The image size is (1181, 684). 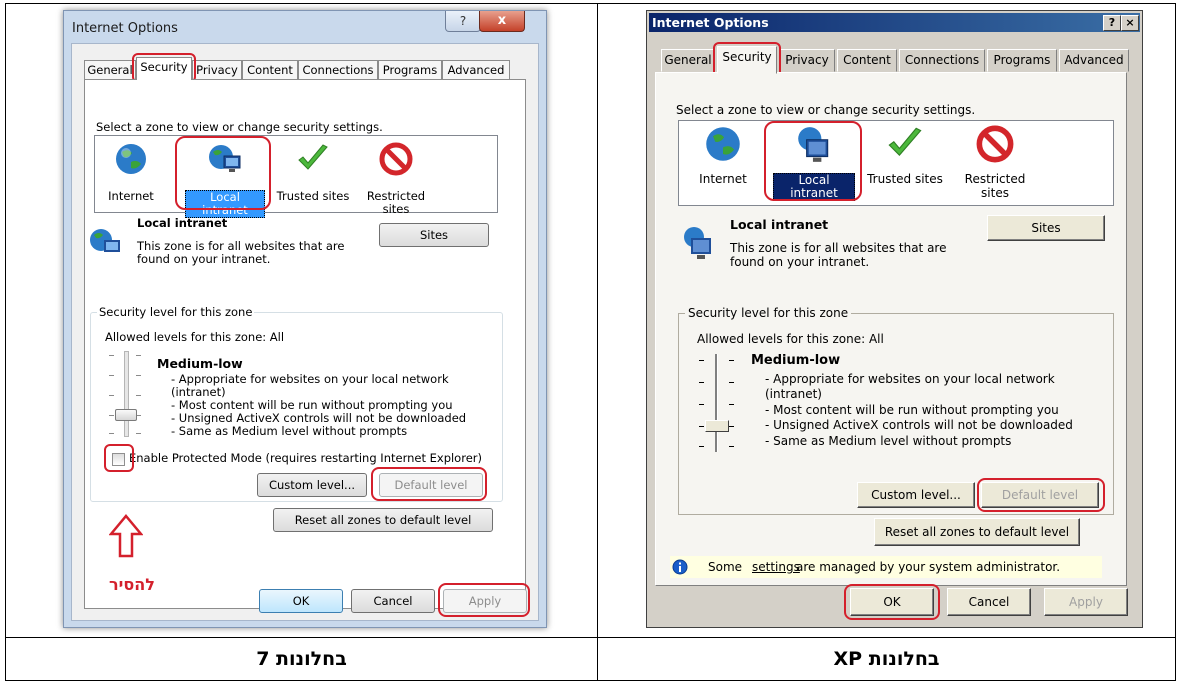 I want to click on win7-checkbox-highlight, so click(x=119, y=458).